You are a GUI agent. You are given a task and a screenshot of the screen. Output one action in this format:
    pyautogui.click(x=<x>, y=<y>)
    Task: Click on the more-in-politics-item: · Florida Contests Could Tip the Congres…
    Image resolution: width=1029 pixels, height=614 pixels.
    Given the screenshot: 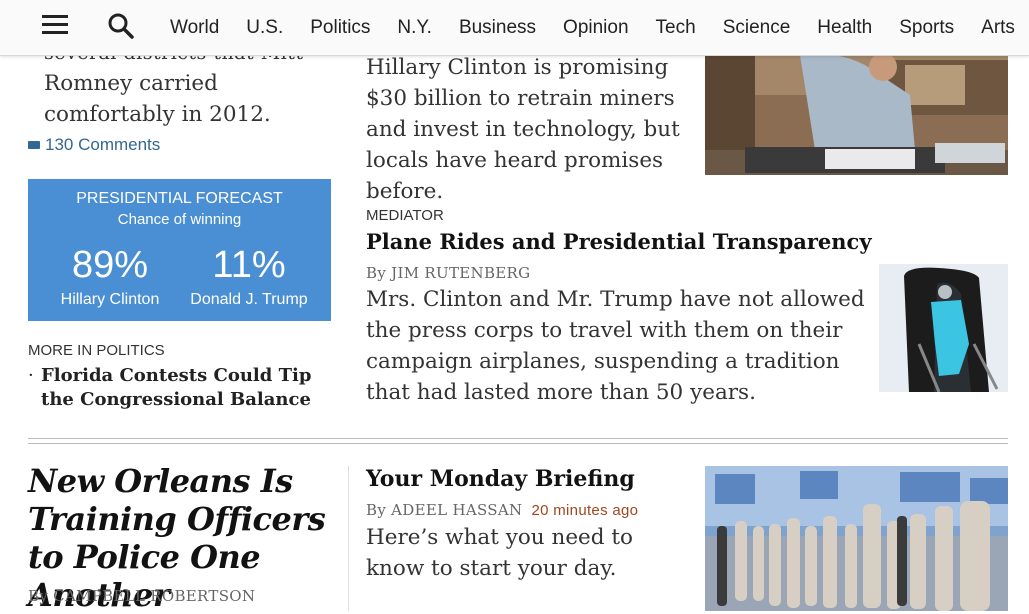 What is the action you would take?
    pyautogui.click(x=183, y=388)
    